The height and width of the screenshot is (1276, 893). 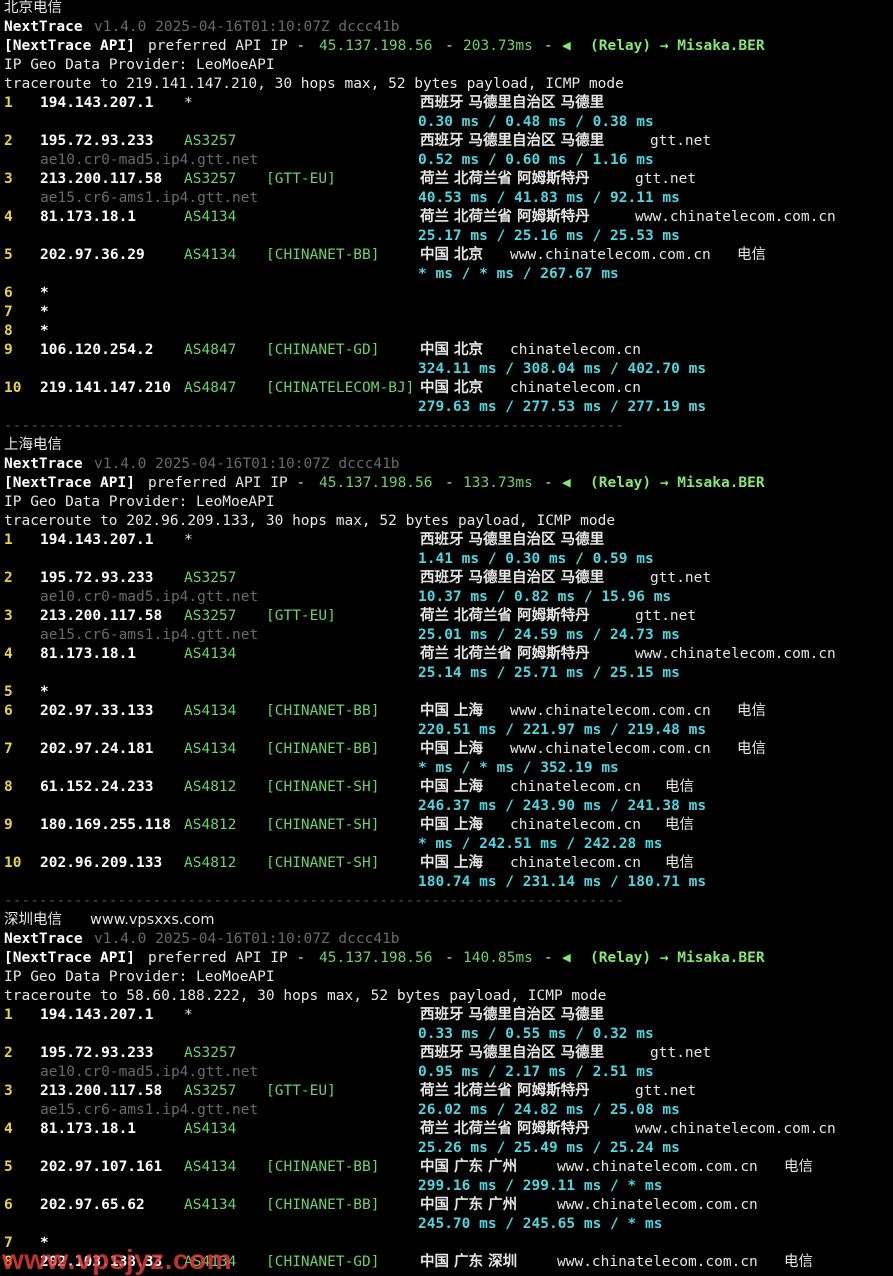 I want to click on trace-title-label: 上海电信, so click(x=33, y=445).